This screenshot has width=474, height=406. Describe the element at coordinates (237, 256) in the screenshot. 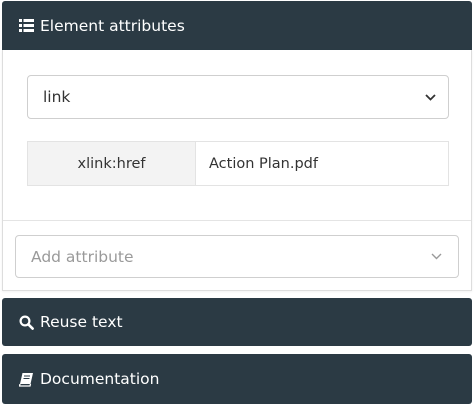

I see `add-attribute-select: Add attribute` at that location.